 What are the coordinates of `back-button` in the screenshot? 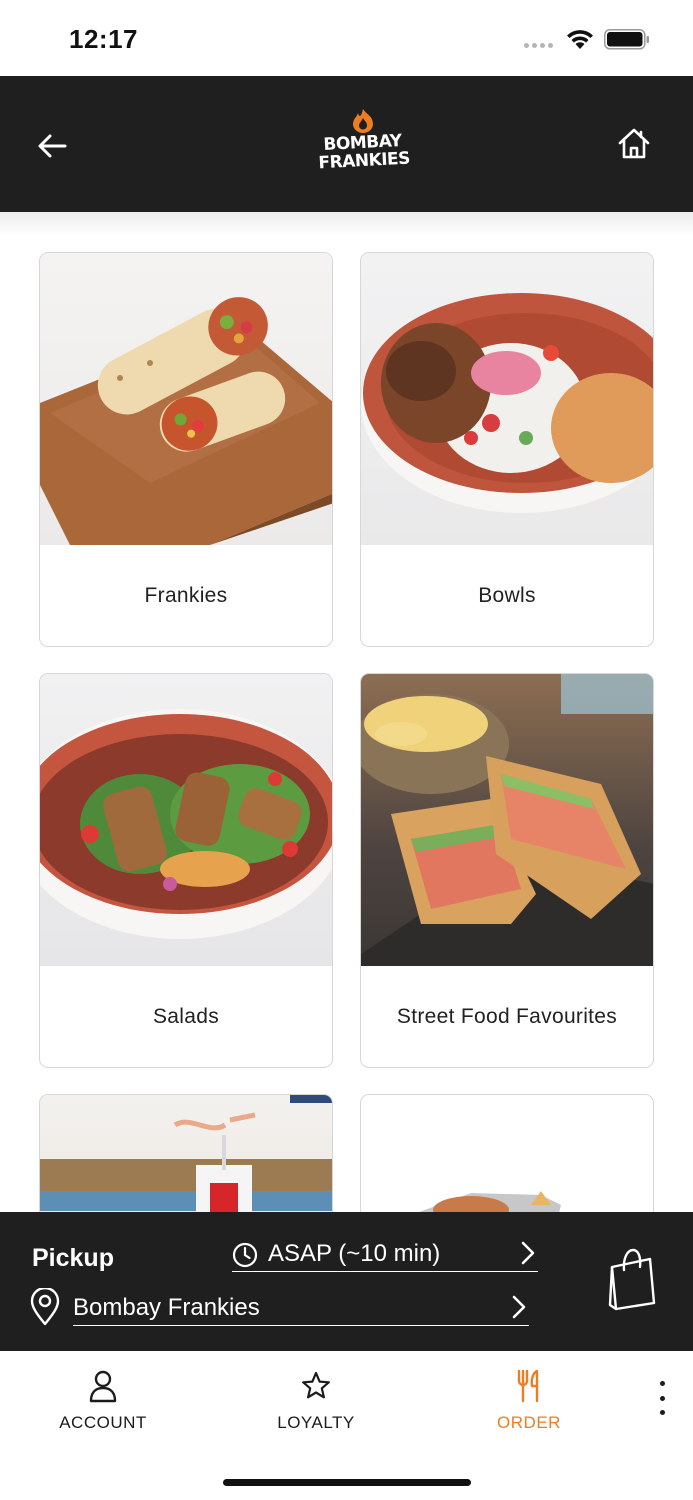 It's located at (52, 146).